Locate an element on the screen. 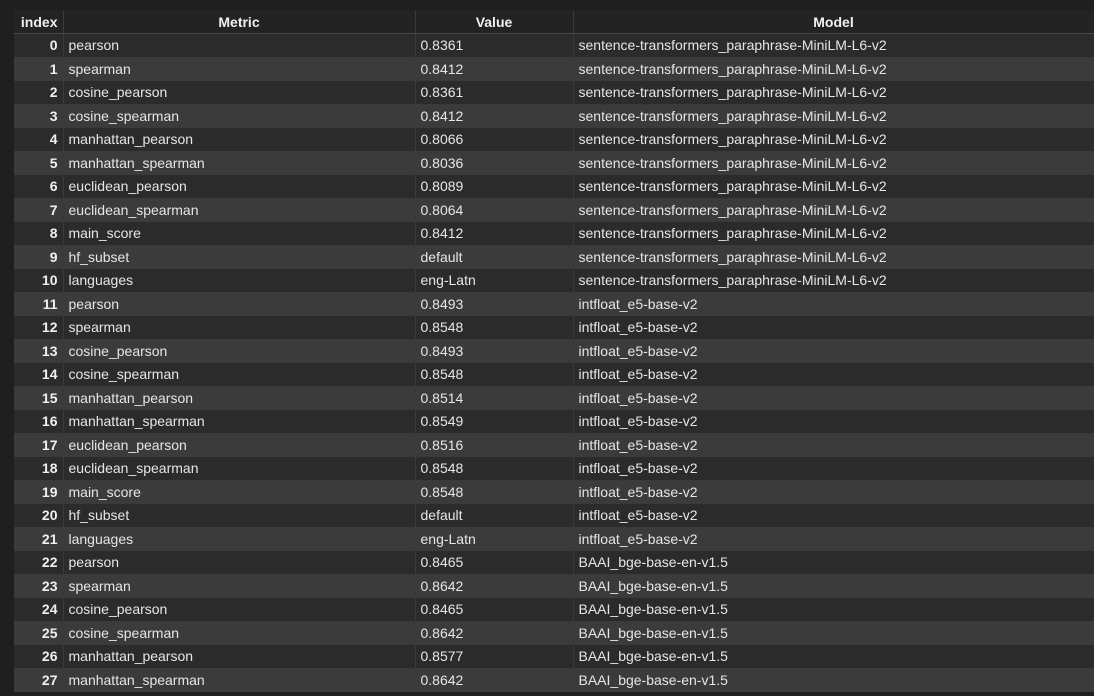 Image resolution: width=1094 pixels, height=696 pixels. row-index-cell: 23 is located at coordinates (39, 586).